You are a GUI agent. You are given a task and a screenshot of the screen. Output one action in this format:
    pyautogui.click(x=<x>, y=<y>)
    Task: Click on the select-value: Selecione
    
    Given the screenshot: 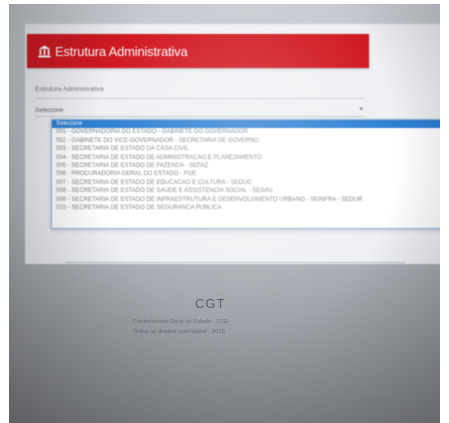 What is the action you would take?
    pyautogui.click(x=49, y=110)
    